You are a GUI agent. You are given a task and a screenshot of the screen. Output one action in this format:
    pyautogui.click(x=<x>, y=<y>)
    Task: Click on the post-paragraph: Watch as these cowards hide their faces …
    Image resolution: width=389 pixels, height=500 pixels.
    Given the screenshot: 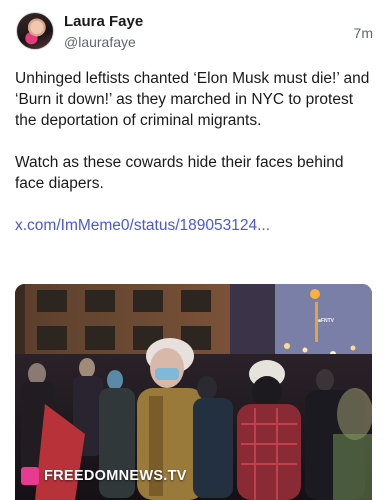 What is the action you would take?
    pyautogui.click(x=181, y=173)
    